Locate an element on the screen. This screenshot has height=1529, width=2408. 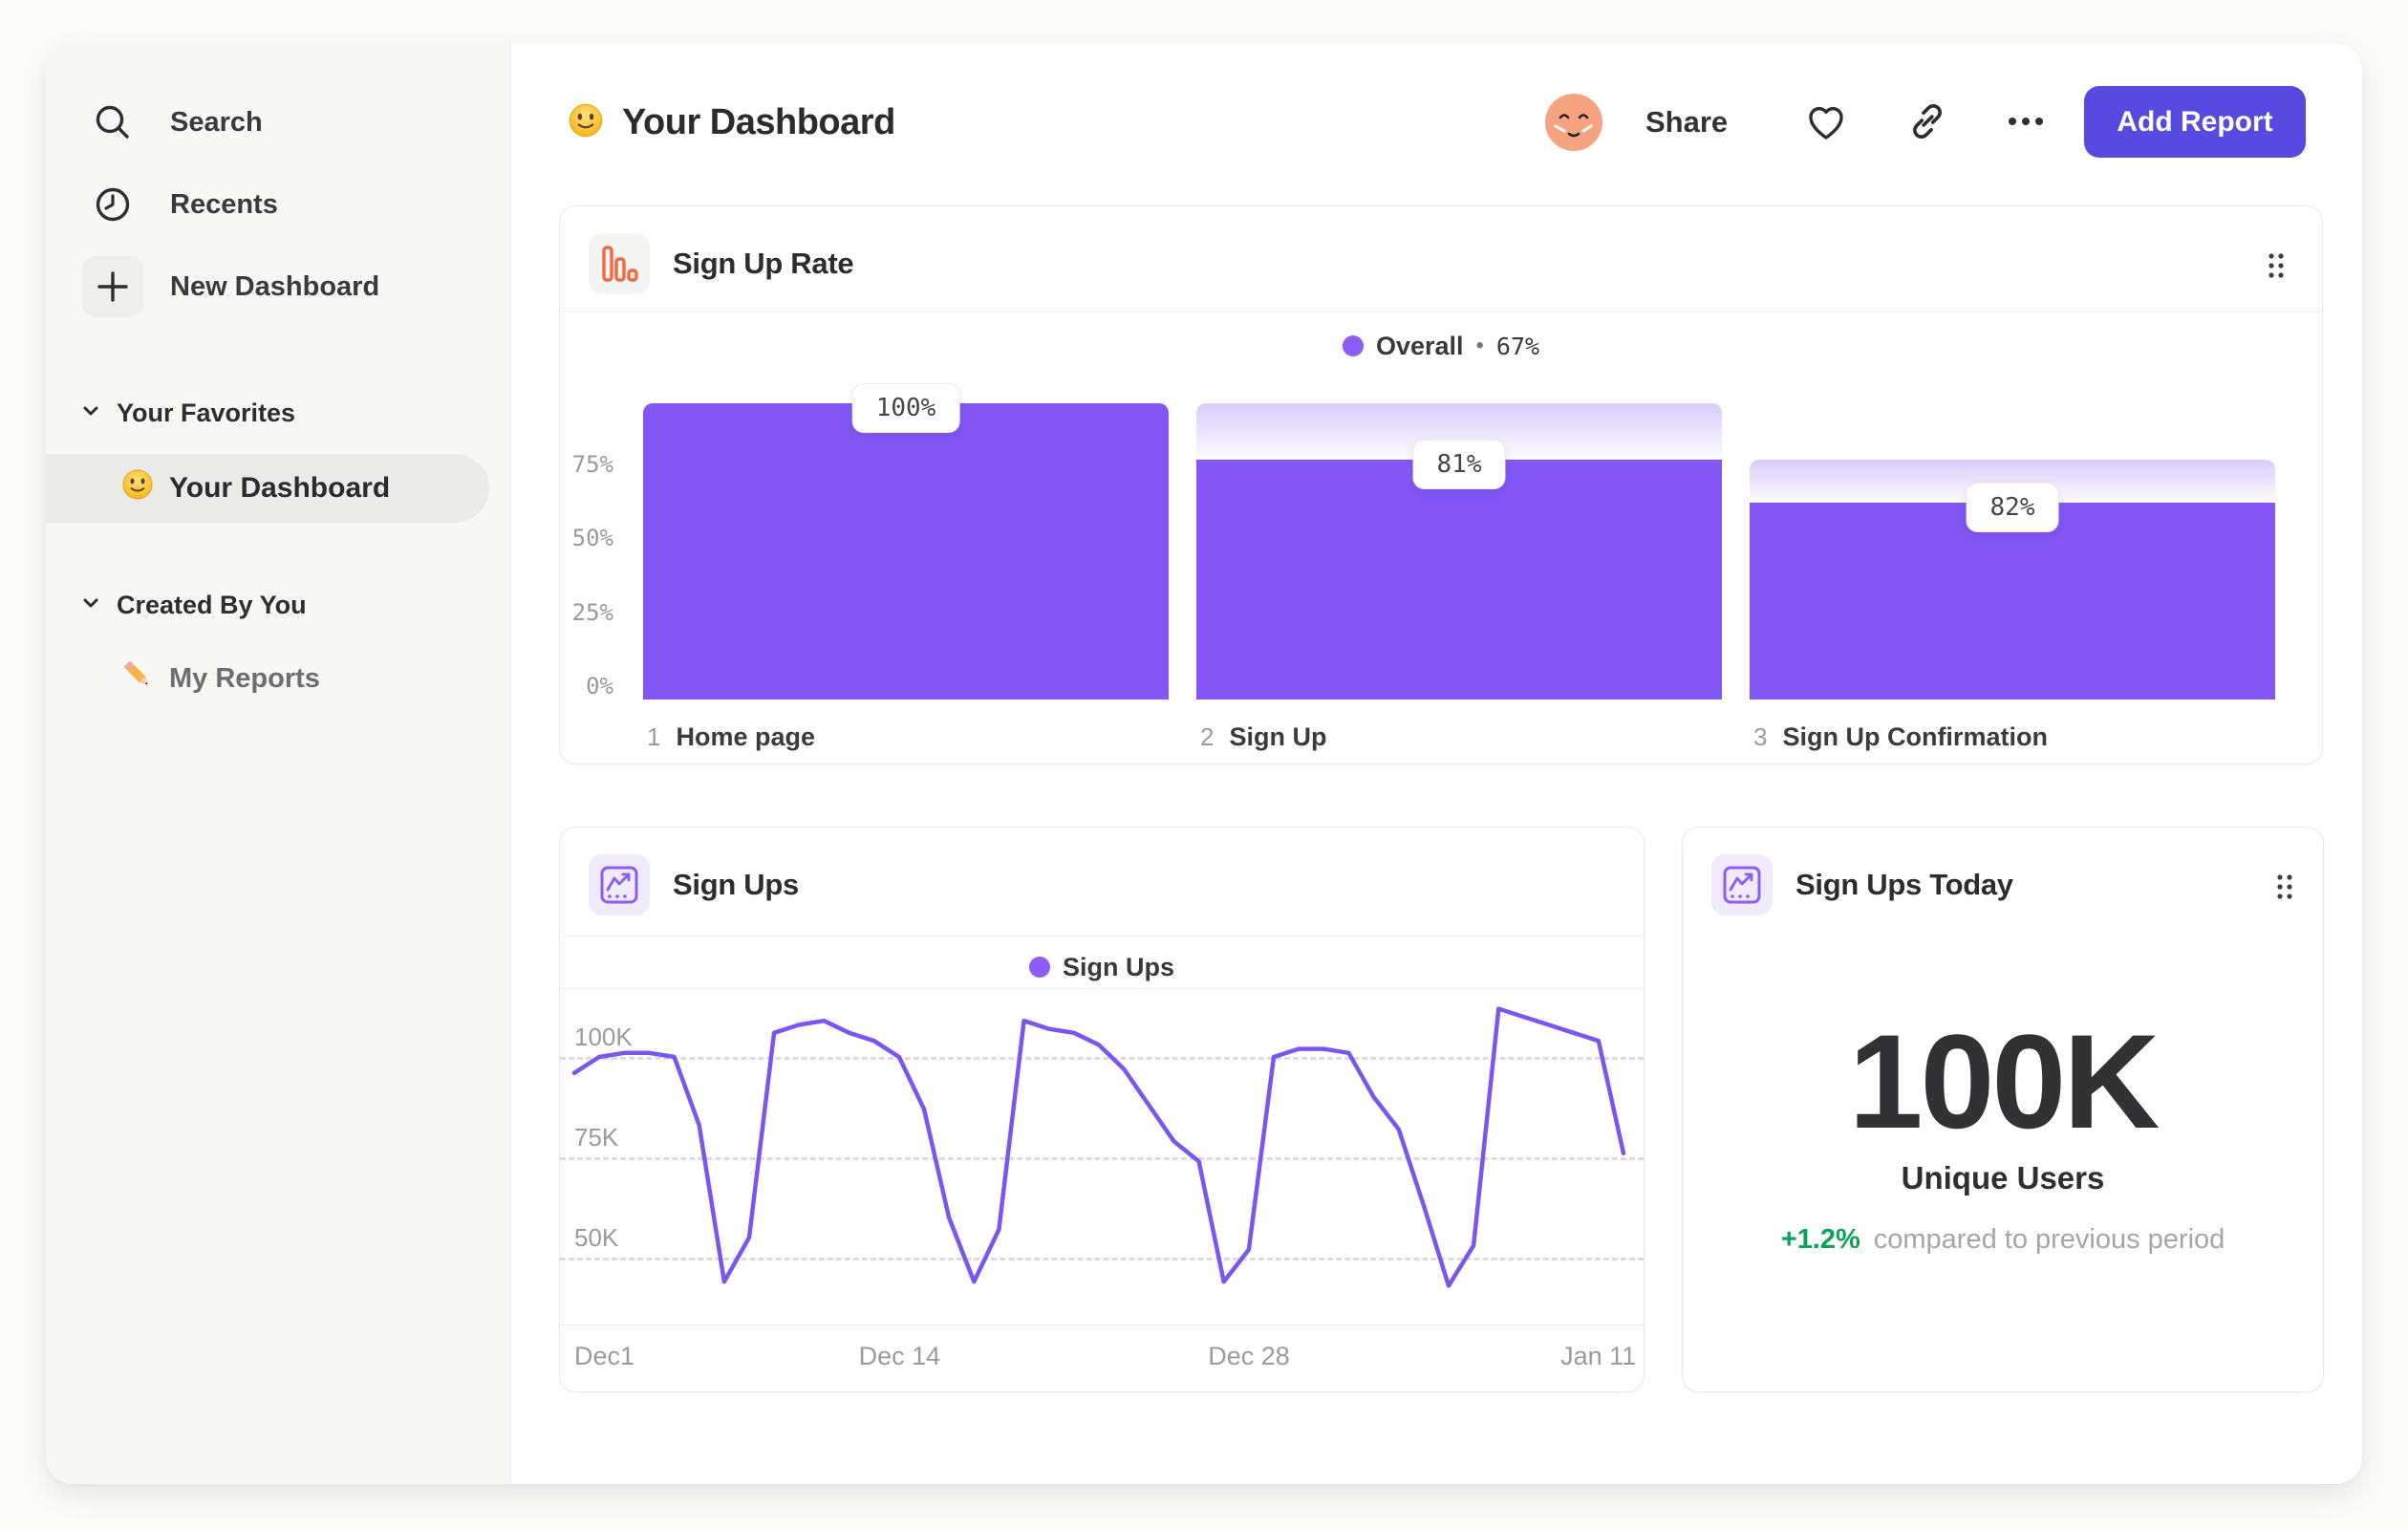
funnel-bar-value-tooltip: 100% is located at coordinates (906, 408).